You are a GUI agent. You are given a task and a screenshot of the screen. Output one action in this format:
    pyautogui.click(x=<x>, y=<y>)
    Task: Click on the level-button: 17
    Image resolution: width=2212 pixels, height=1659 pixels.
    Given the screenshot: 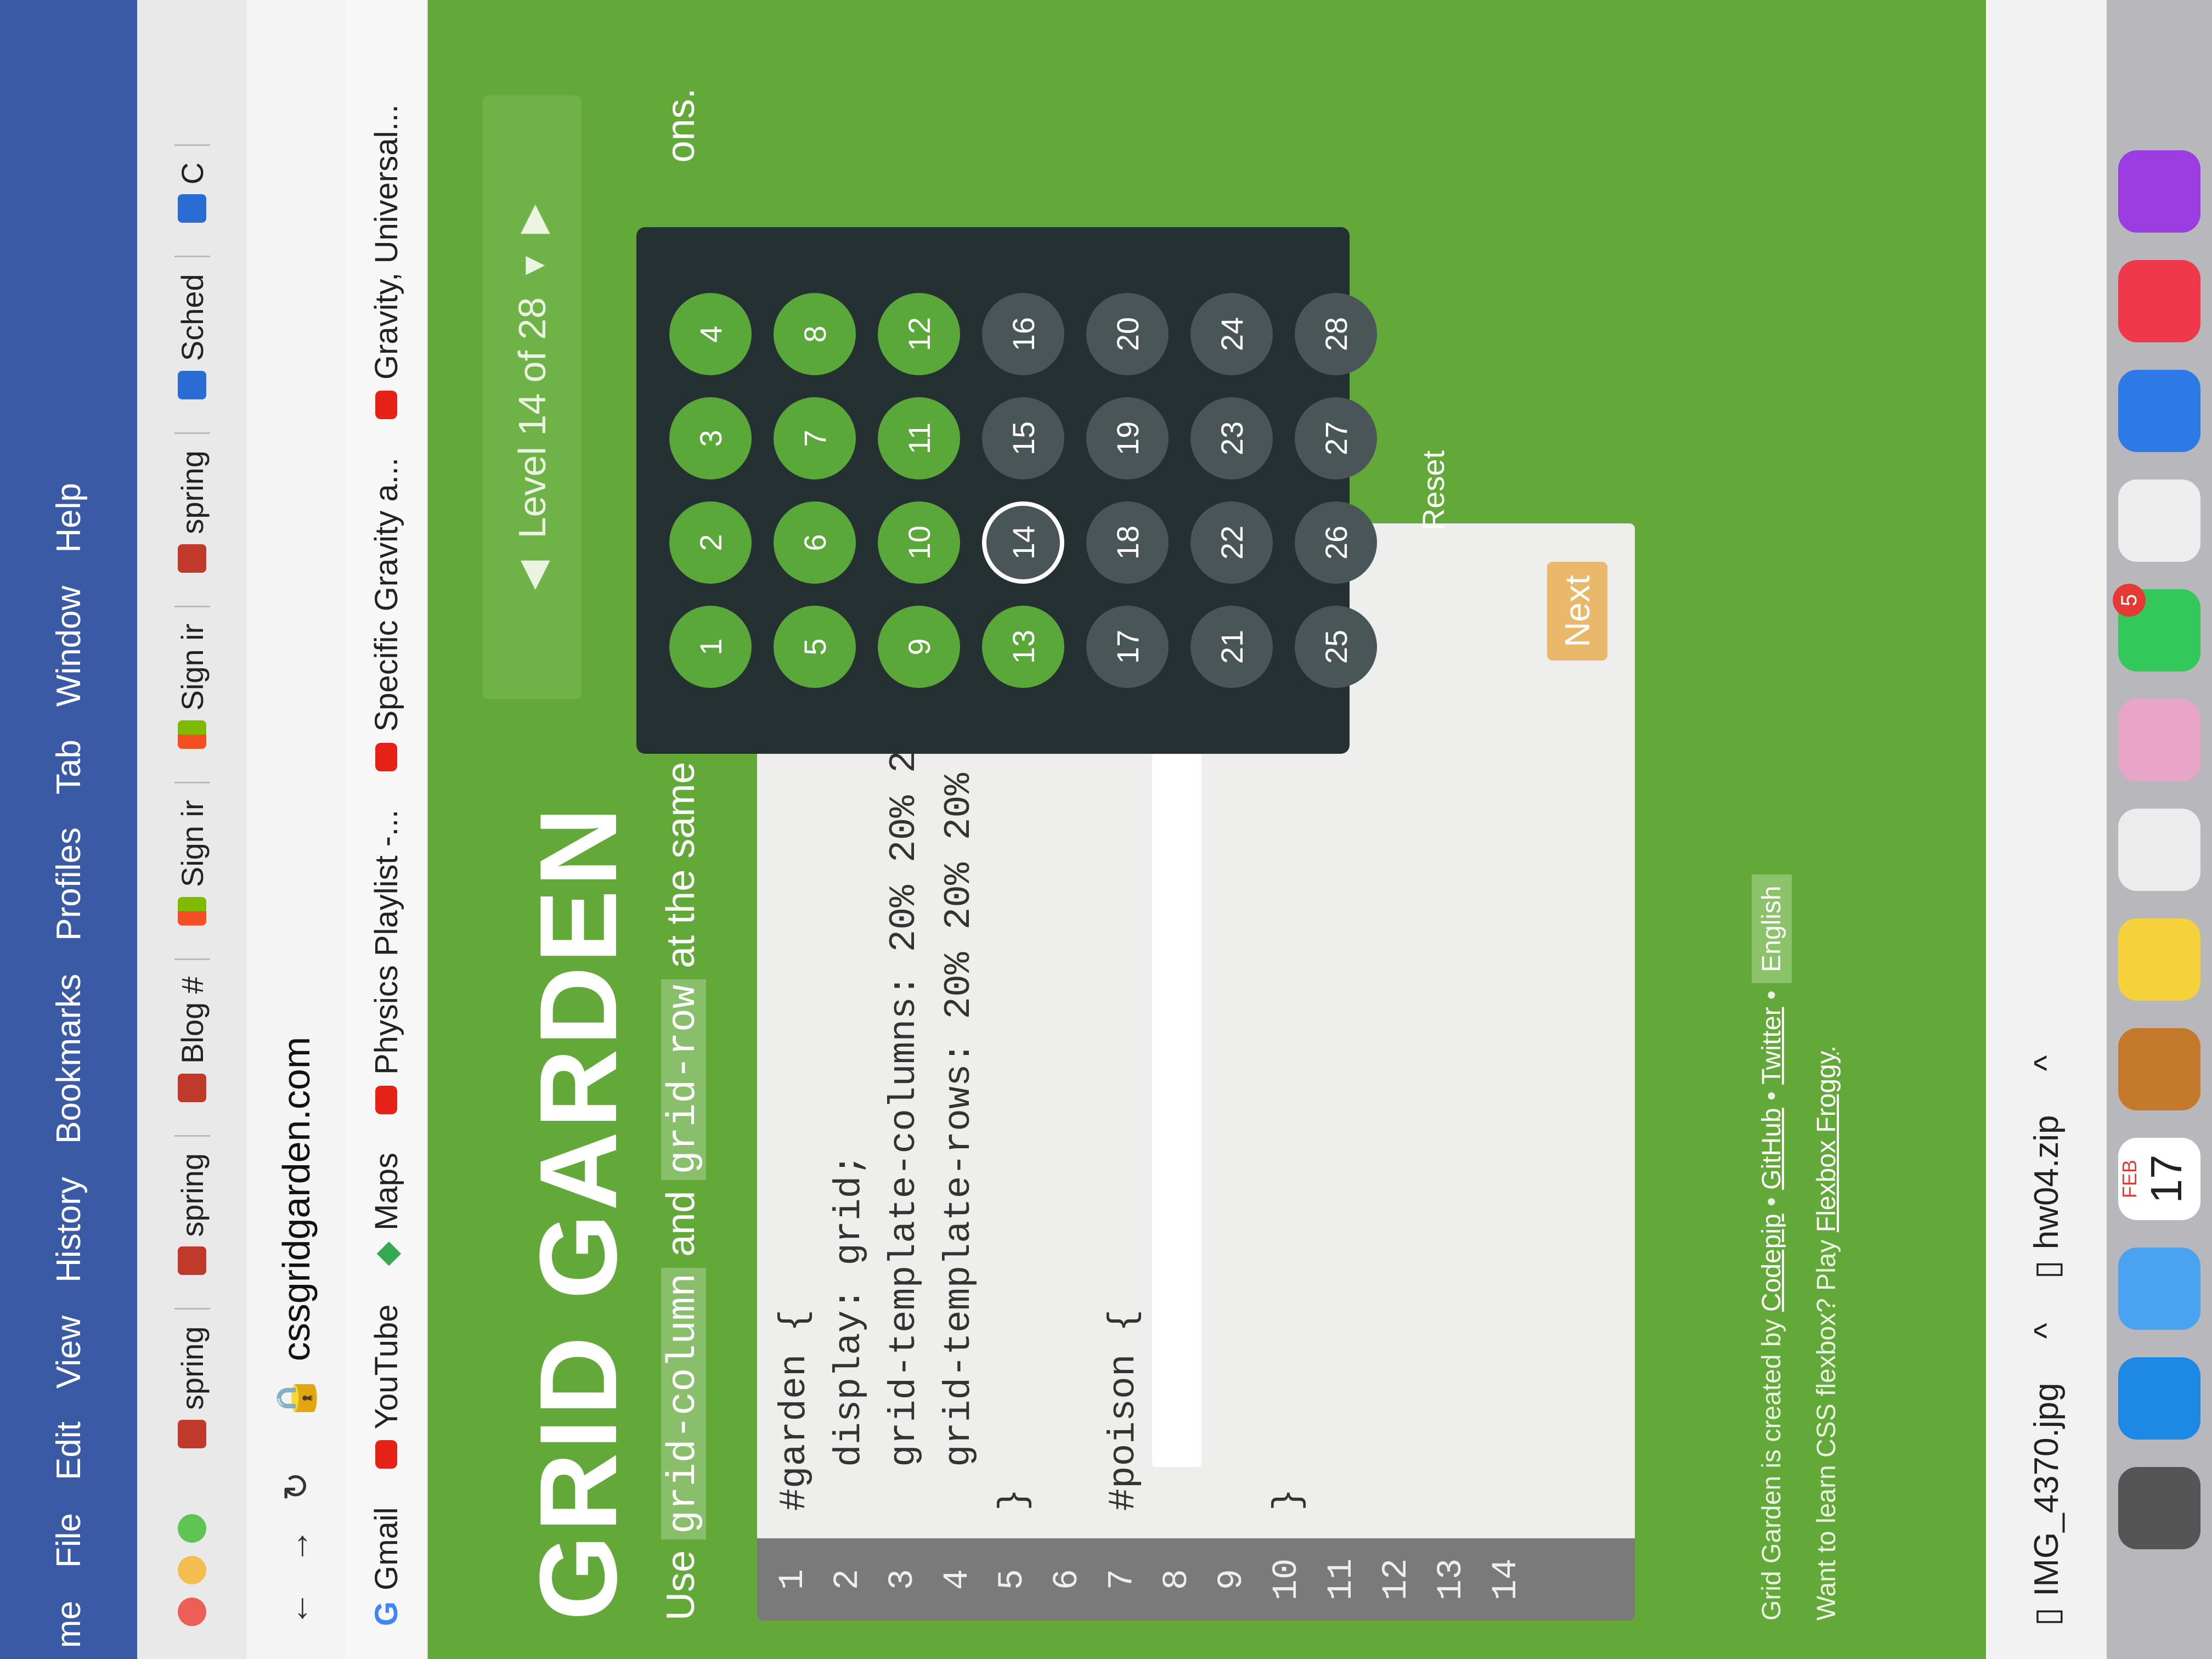 What is the action you would take?
    pyautogui.click(x=1128, y=647)
    